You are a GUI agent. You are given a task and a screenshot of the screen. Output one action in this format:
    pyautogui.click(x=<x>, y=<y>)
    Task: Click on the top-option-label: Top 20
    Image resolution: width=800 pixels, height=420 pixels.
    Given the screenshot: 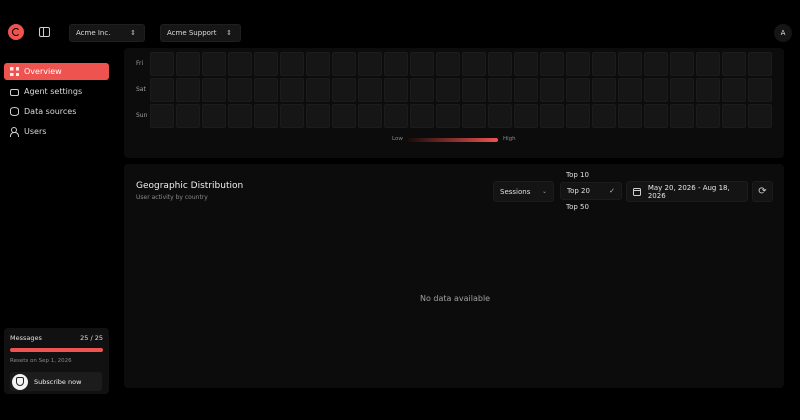 What is the action you would take?
    pyautogui.click(x=578, y=191)
    